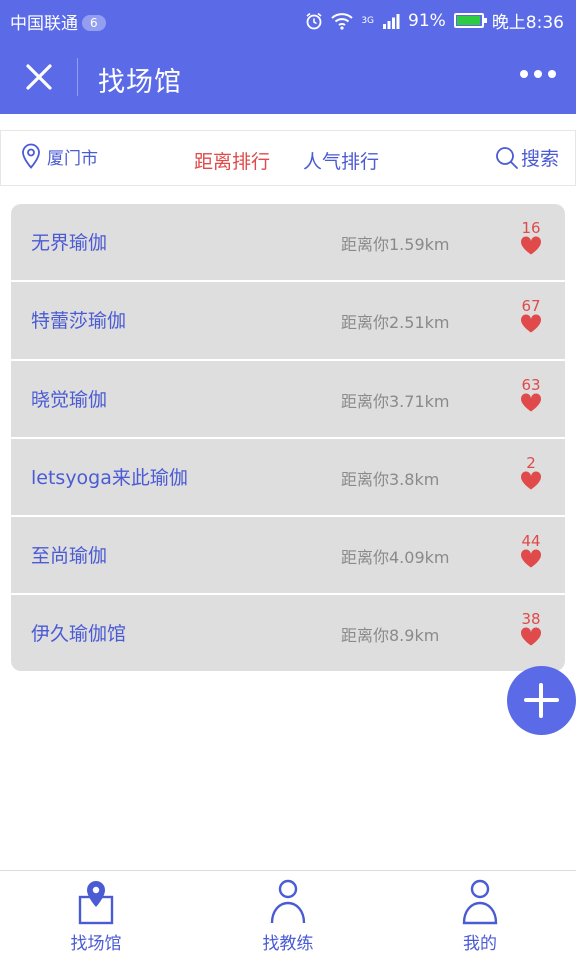  Describe the element at coordinates (539, 159) in the screenshot. I see `search-label: 搜索` at that location.